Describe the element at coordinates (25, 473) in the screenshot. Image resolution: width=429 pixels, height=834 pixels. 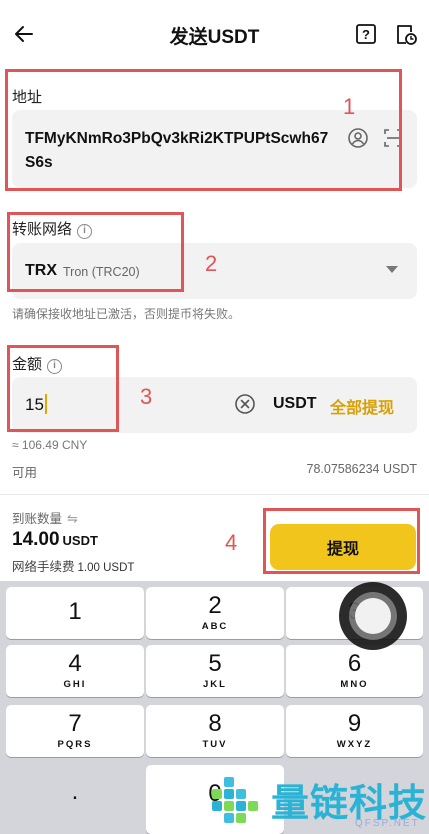
I see `available-label: 可用` at that location.